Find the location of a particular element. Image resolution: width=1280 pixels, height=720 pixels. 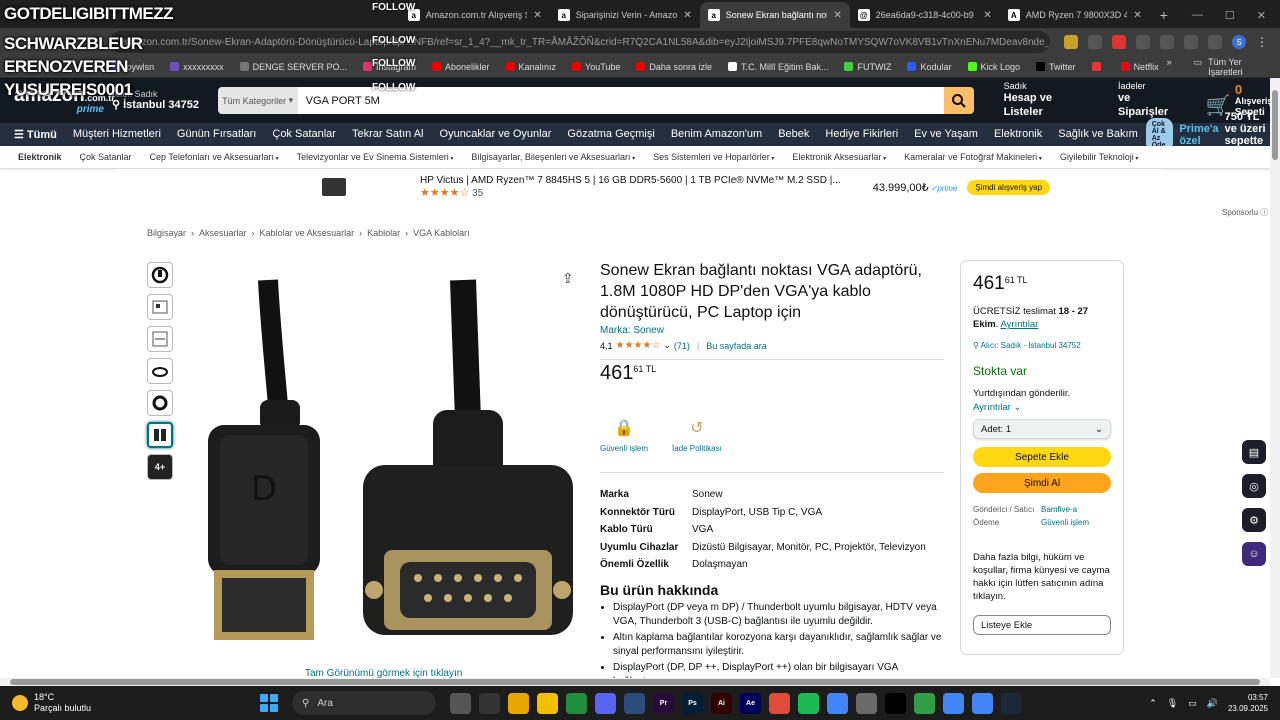

return-policy: ↺ İade Politikası is located at coordinates (697, 435).